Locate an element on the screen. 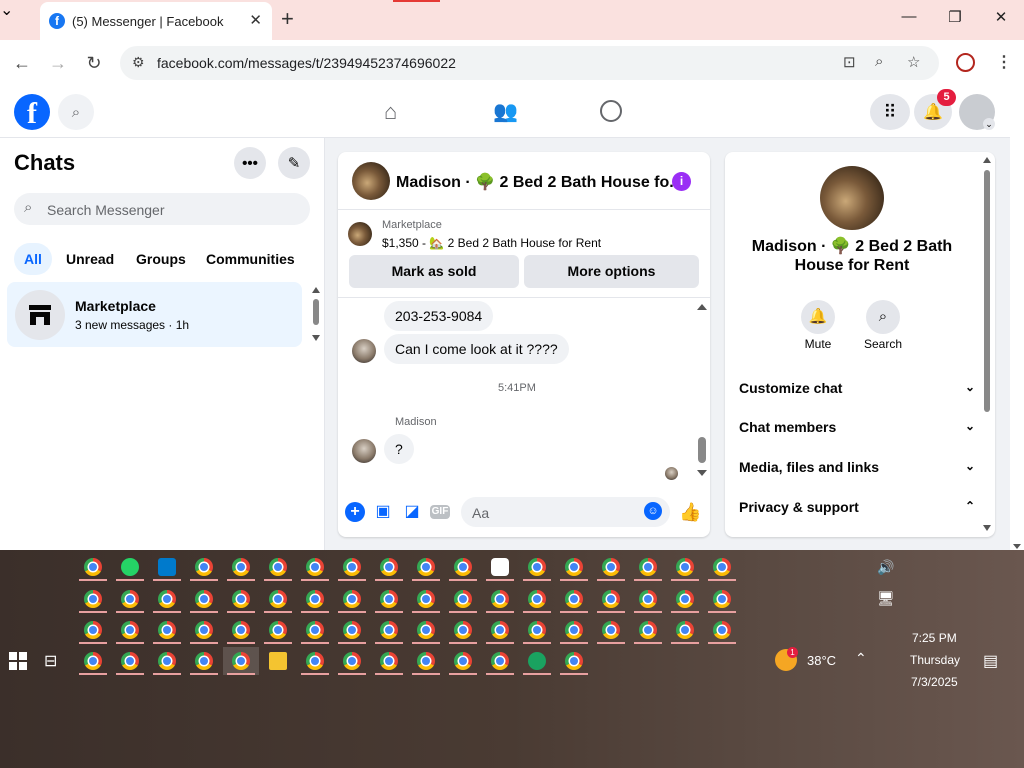 This screenshot has width=1024, height=768. minimize-icon: — is located at coordinates (909, 16).